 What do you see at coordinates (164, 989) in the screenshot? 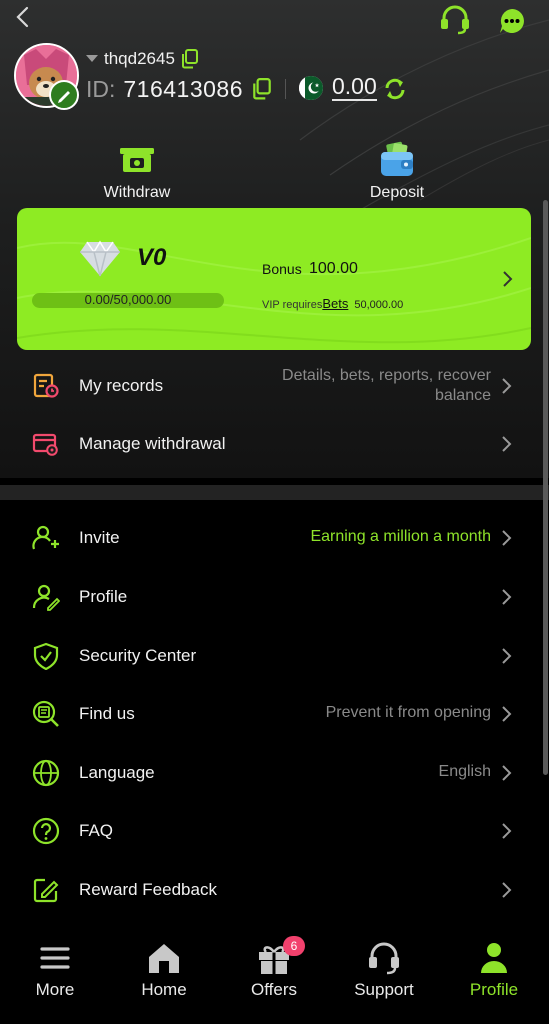
I see `nav-label: Home` at bounding box center [164, 989].